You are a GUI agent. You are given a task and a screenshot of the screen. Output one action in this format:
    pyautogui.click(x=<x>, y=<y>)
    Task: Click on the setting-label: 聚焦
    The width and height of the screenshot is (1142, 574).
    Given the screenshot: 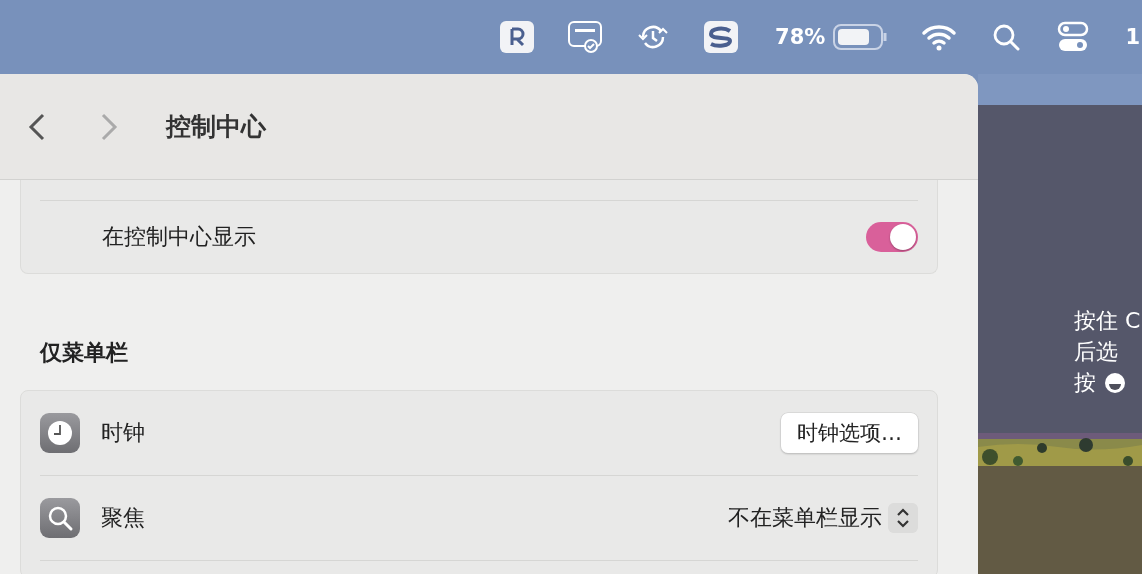 What is the action you would take?
    pyautogui.click(x=123, y=518)
    